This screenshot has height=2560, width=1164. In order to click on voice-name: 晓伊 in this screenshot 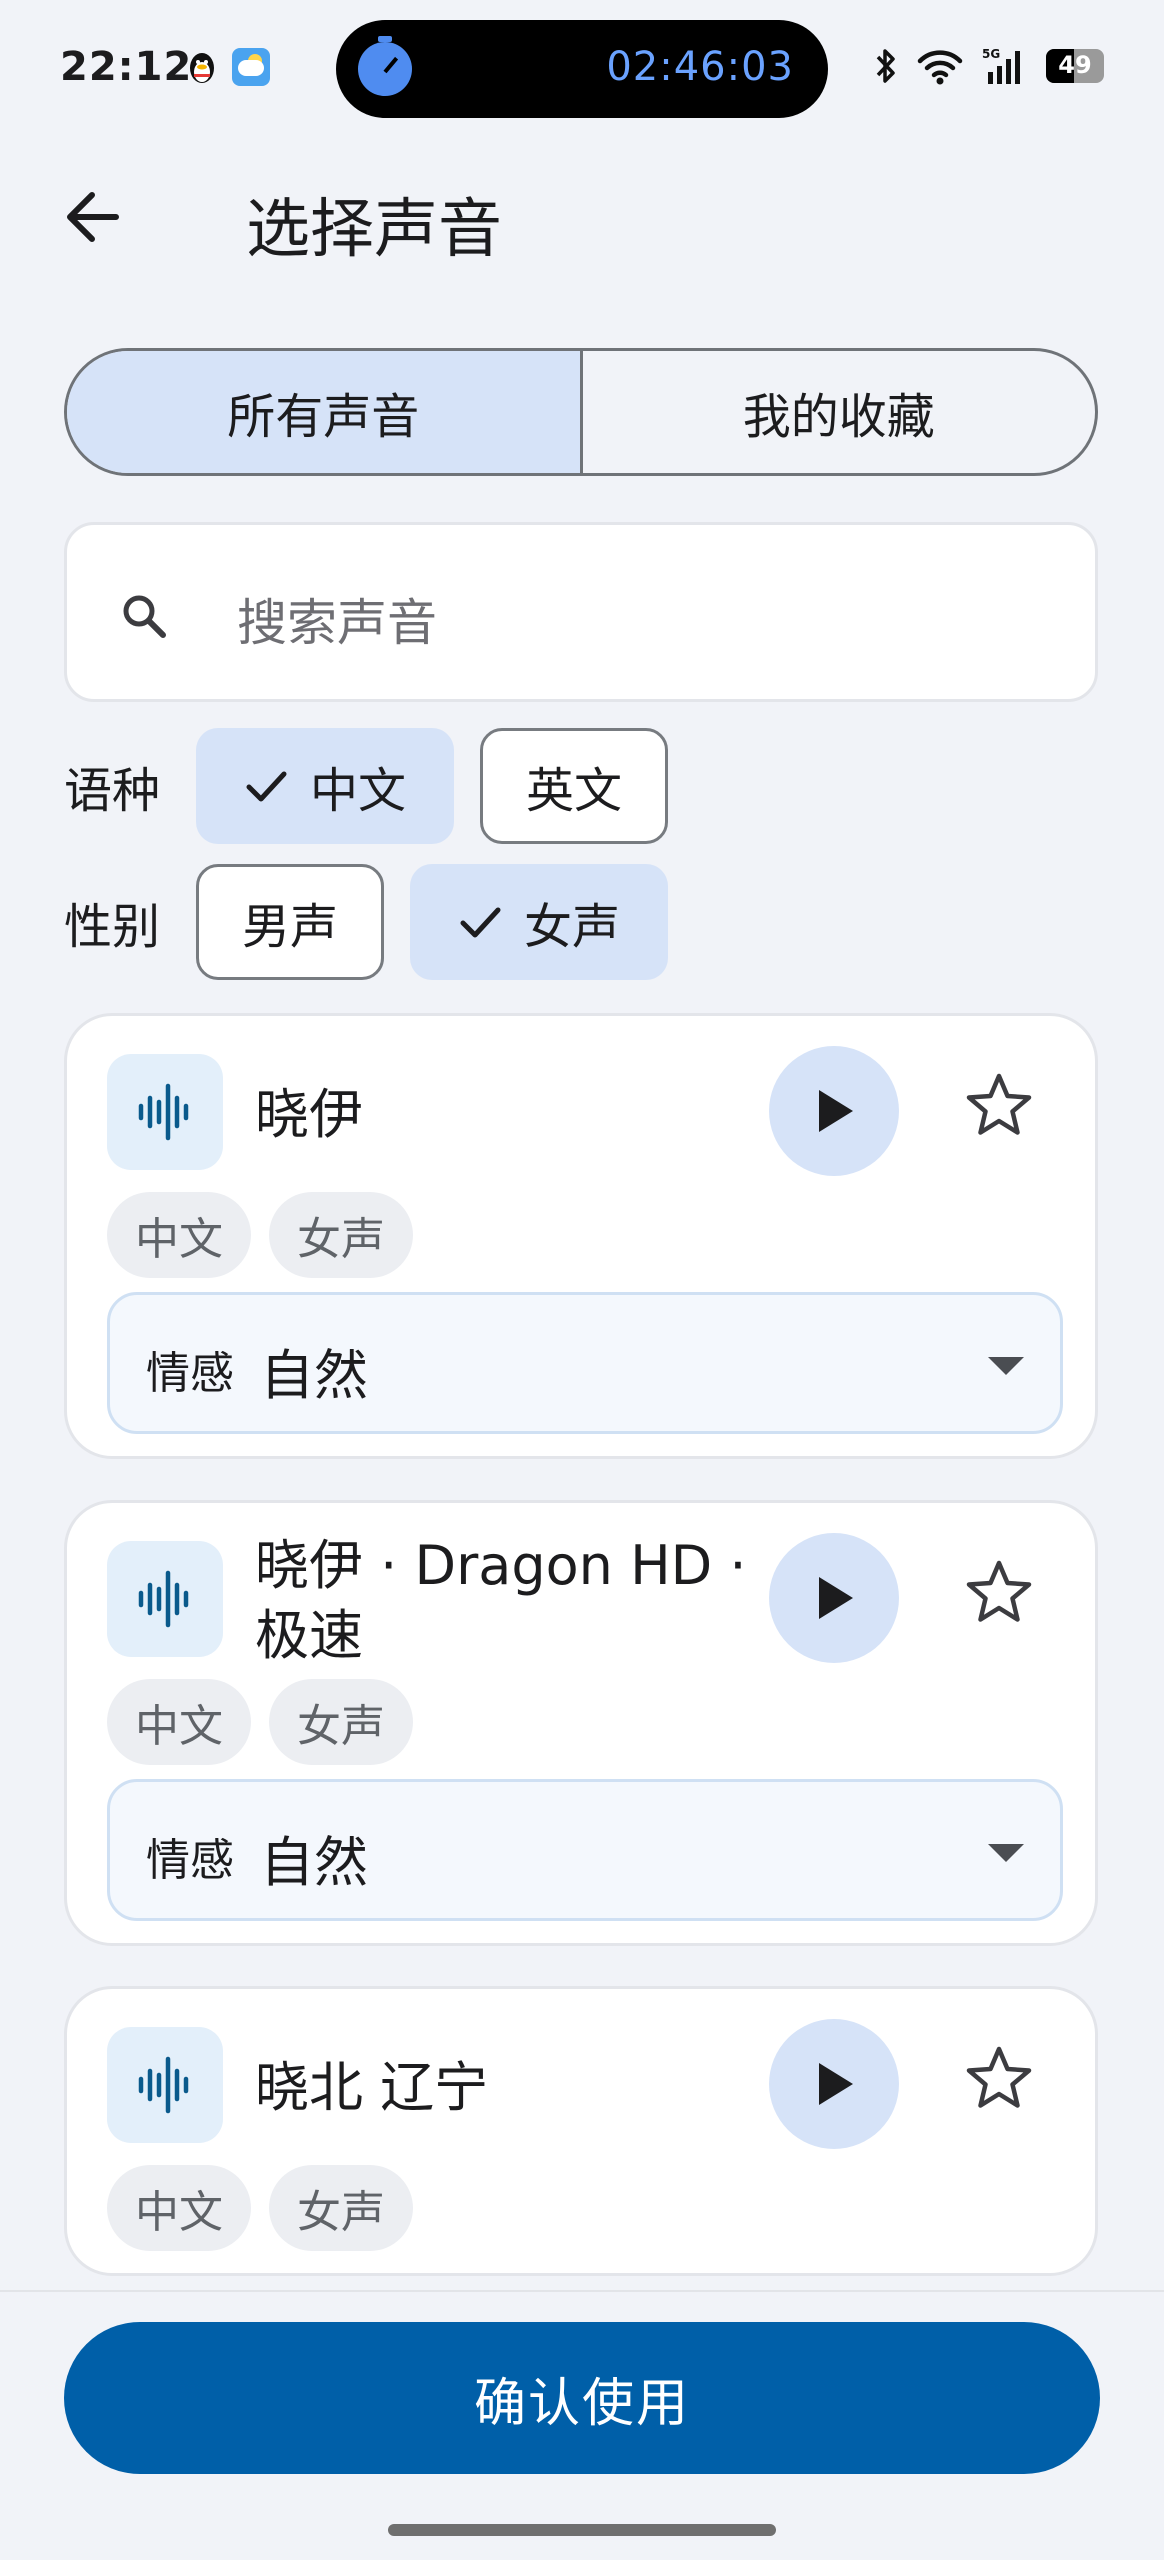, I will do `click(309, 1114)`.